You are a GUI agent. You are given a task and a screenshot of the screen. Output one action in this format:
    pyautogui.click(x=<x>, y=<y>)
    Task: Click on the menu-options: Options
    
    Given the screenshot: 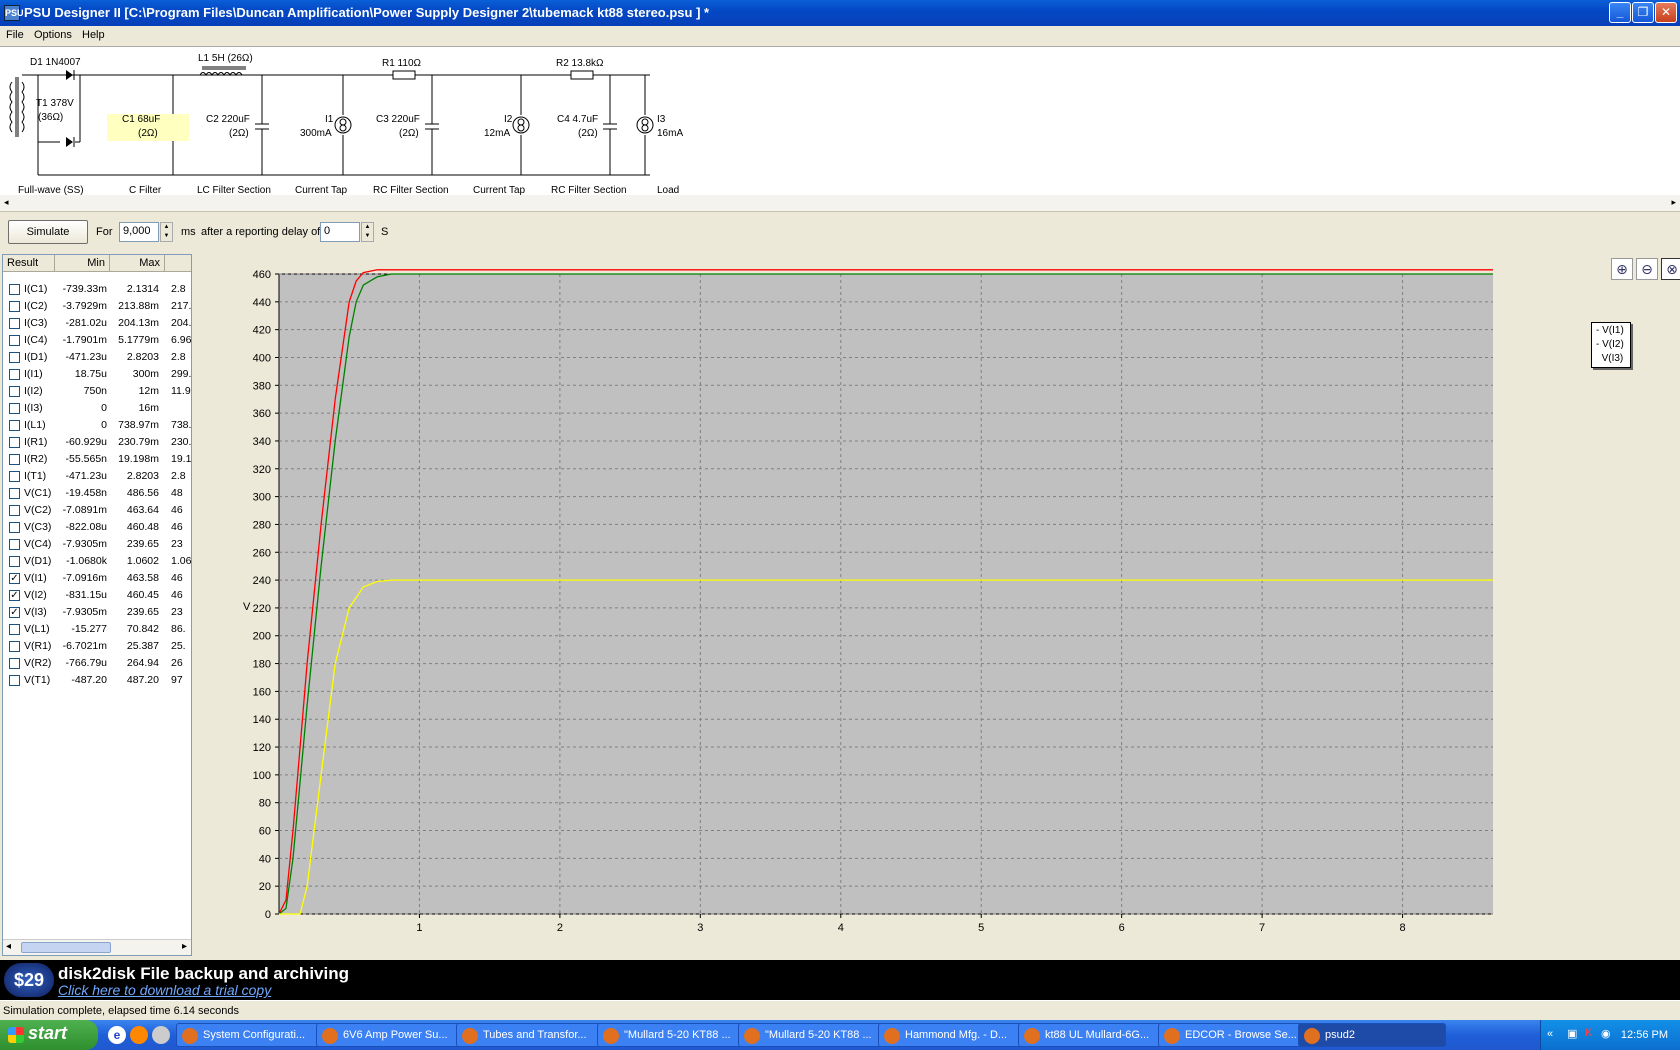 What is the action you would take?
    pyautogui.click(x=53, y=35)
    